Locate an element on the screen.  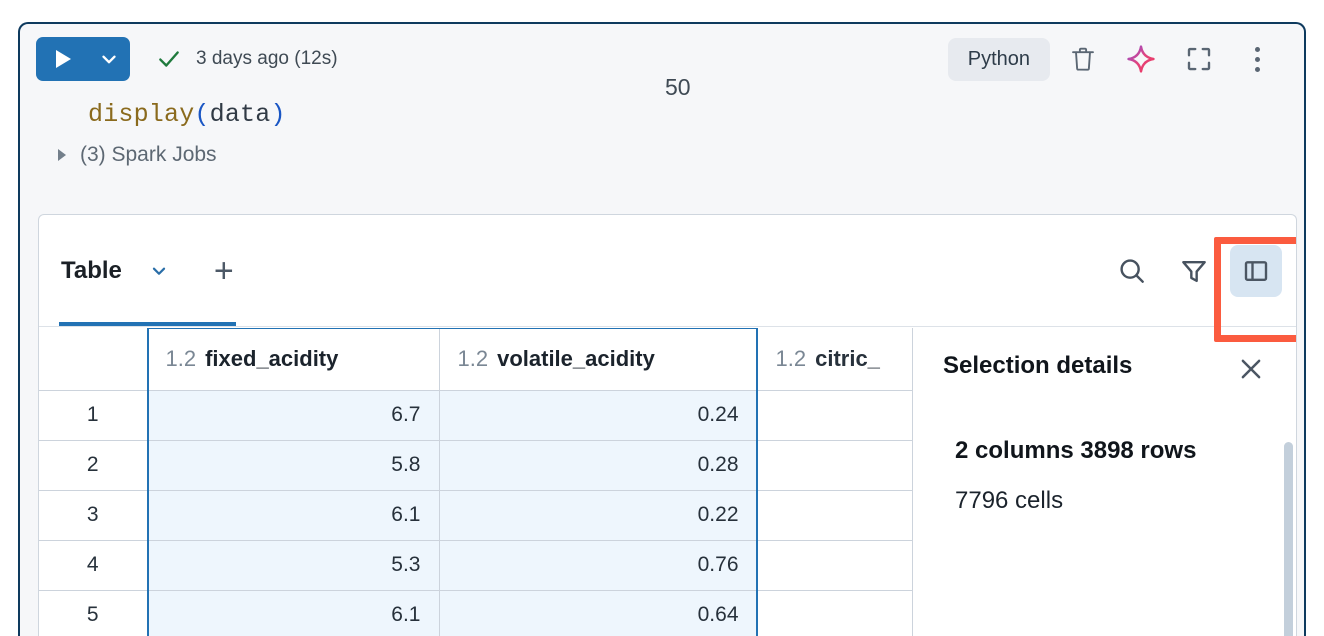
close-icon is located at coordinates (1251, 369).